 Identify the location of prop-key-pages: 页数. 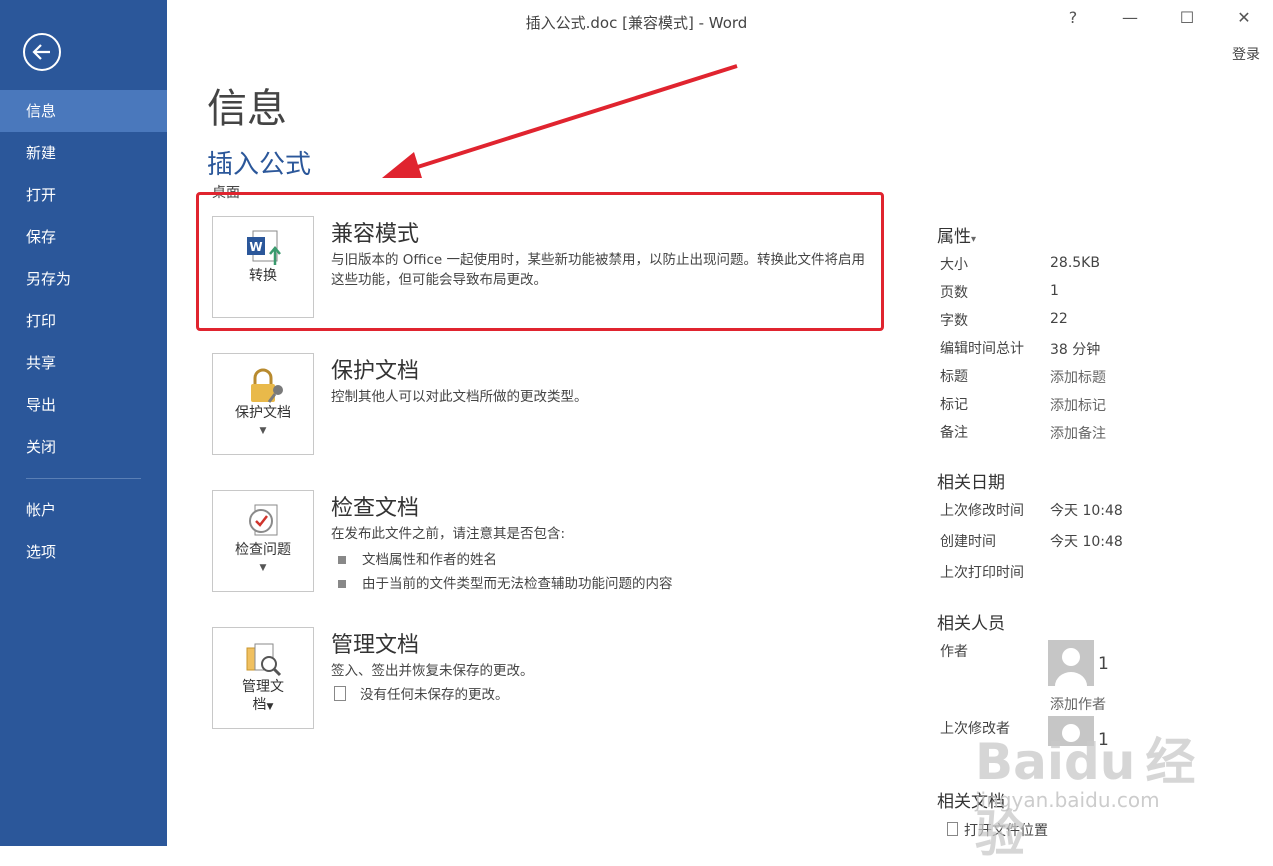
(954, 293).